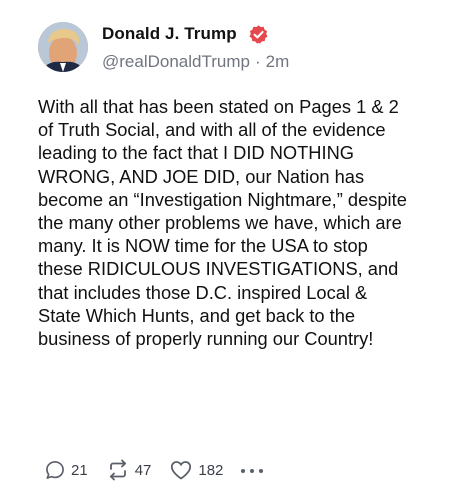 Image resolution: width=454 pixels, height=500 pixels. Describe the element at coordinates (176, 61) in the screenshot. I see `author-handle: @realDonaldTrump` at that location.